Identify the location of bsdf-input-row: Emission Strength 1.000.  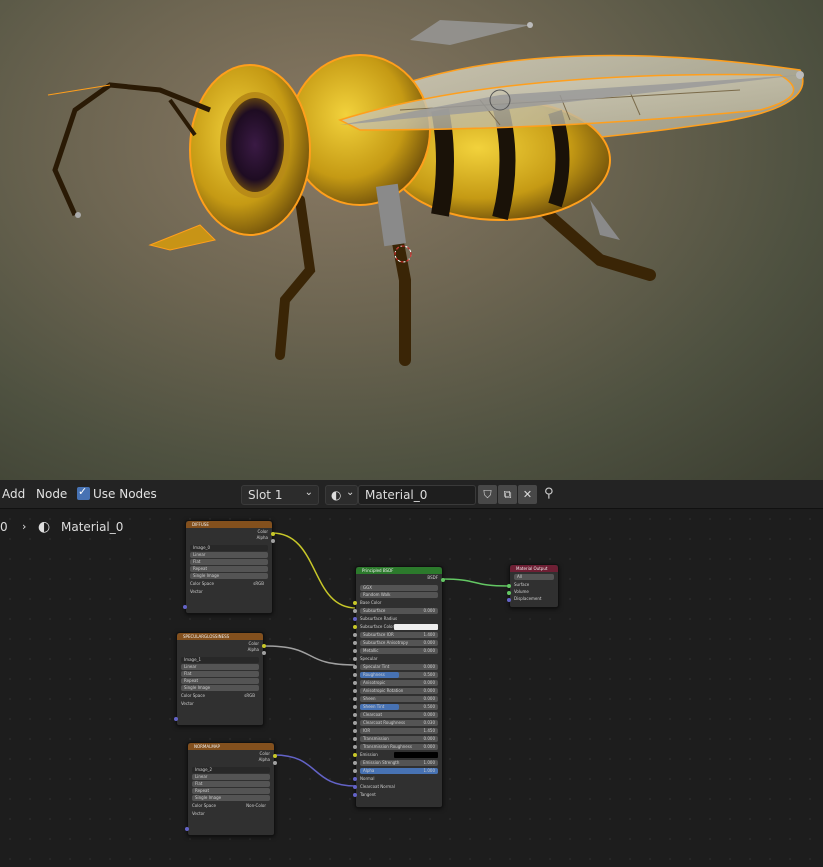
(397, 763).